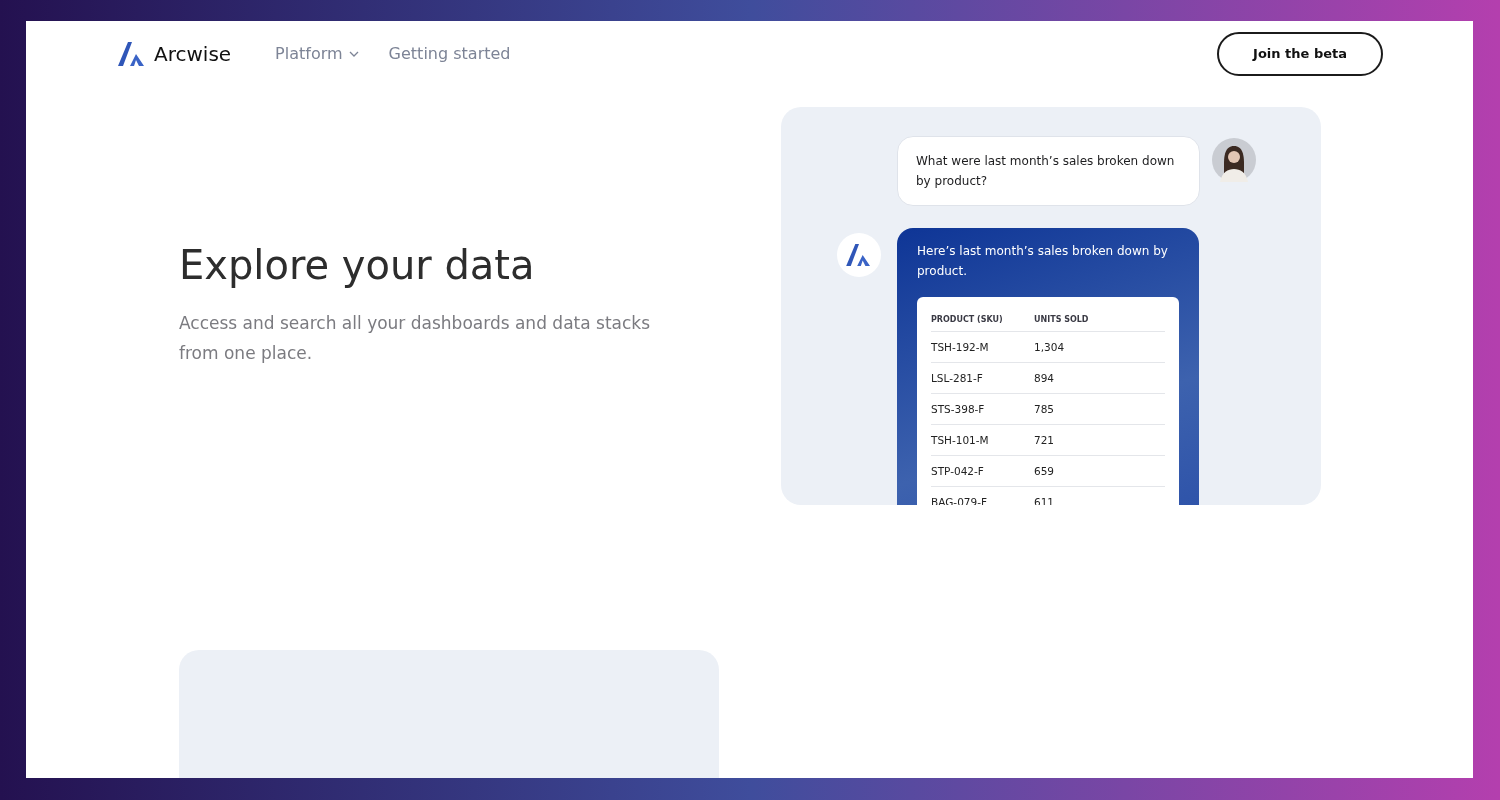 This screenshot has height=800, width=1500. Describe the element at coordinates (1045, 378) in the screenshot. I see `table-cell-text: 894` at that location.